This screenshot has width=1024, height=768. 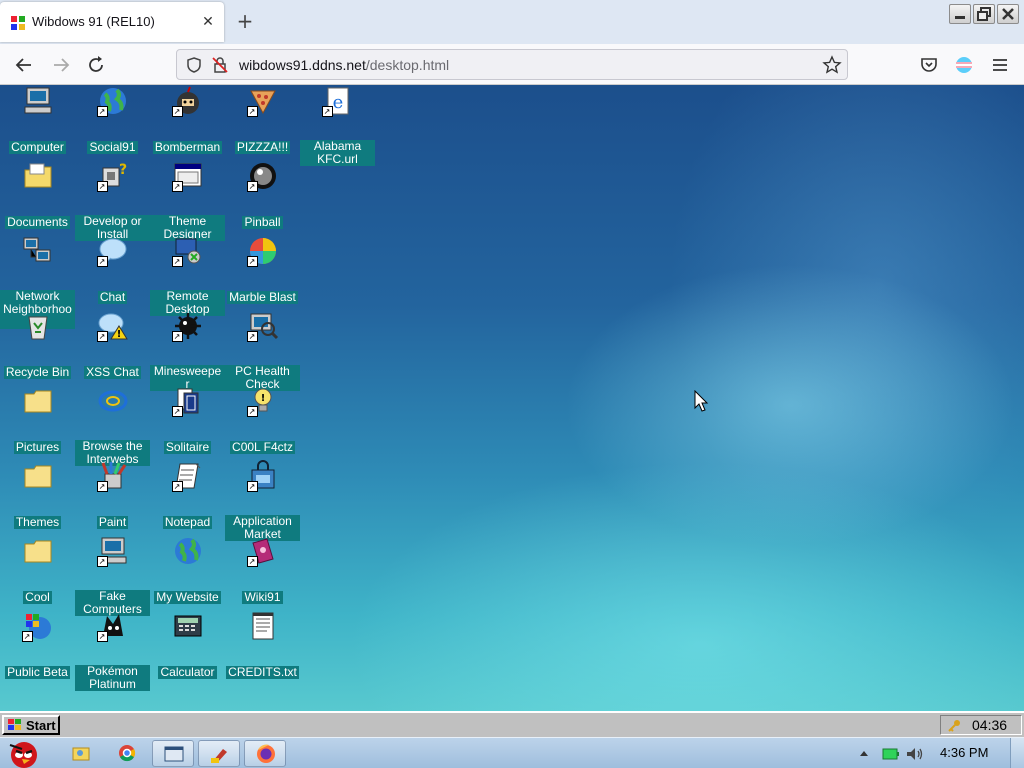 I want to click on desktop-icon: Themes, so click(x=37, y=495).